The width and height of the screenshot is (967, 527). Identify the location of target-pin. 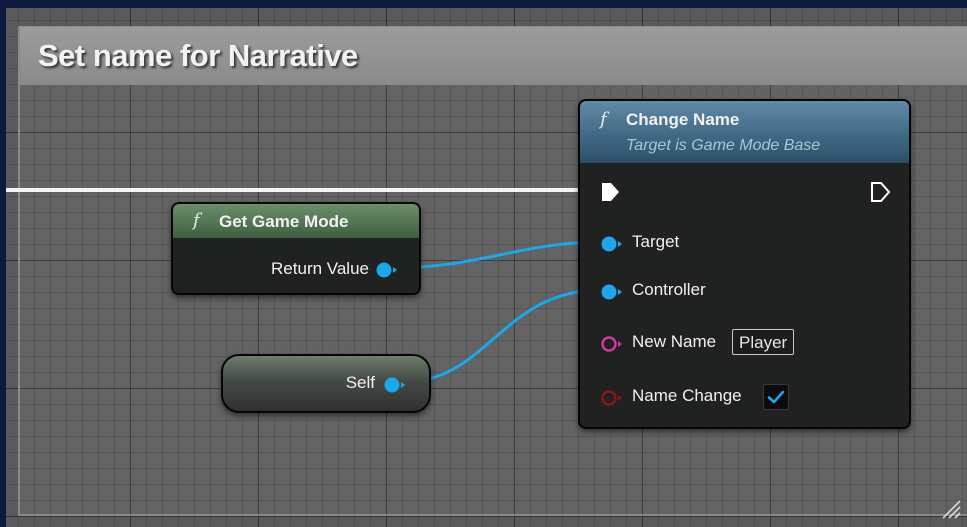
(611, 244).